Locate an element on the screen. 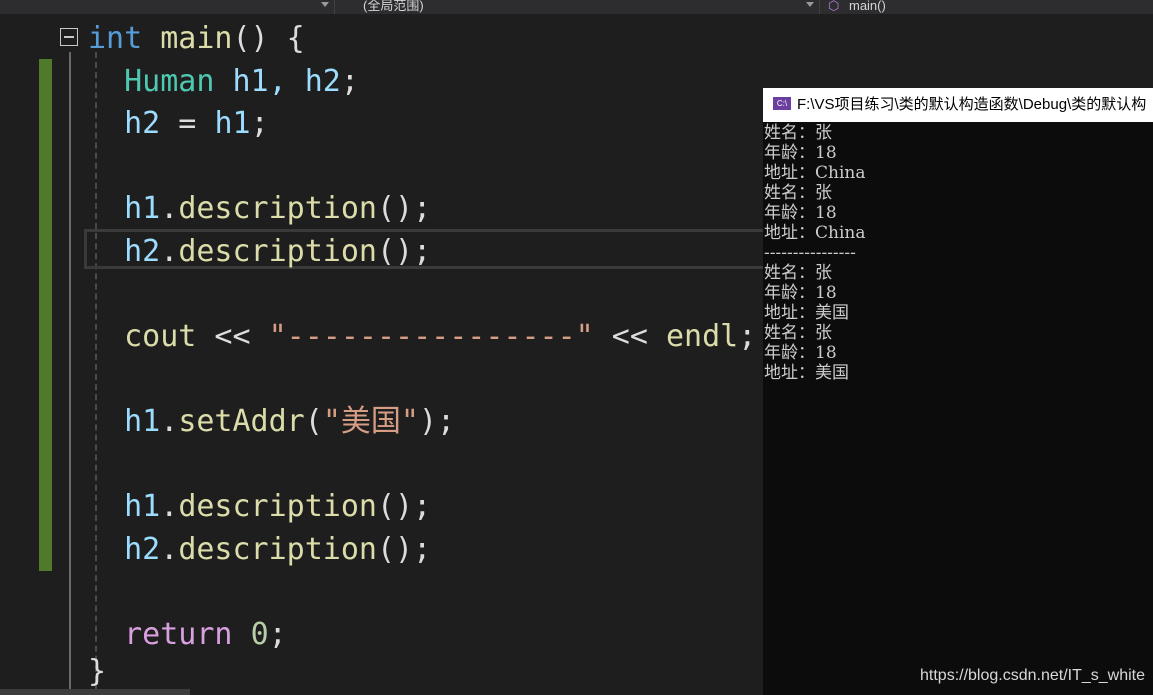  console-line: ---------------- is located at coordinates (810, 253).